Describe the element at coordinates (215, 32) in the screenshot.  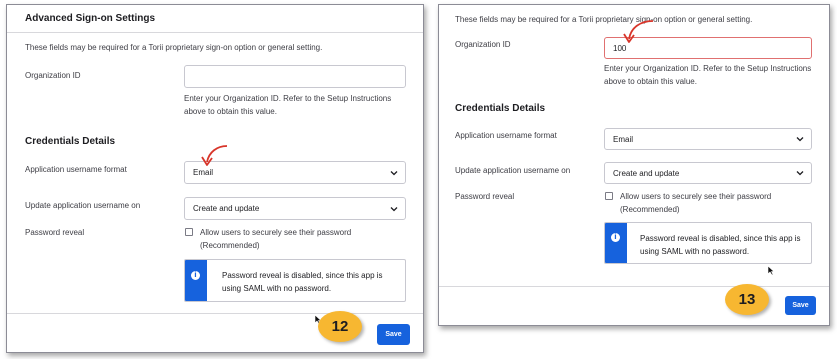
I see `title-divider` at that location.